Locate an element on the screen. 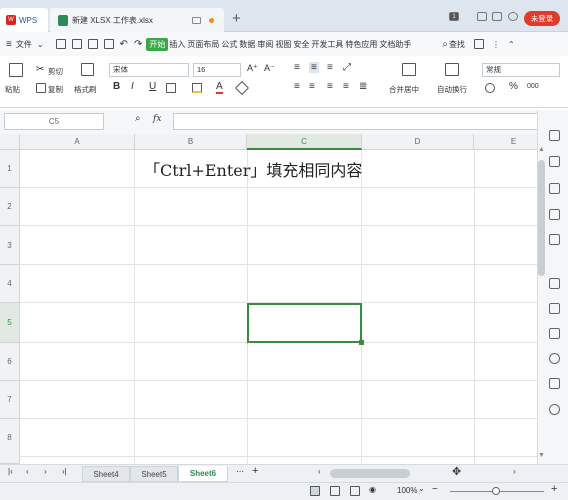 Image resolution: width=568 pixels, height=500 pixels. formula-input is located at coordinates (368, 121).